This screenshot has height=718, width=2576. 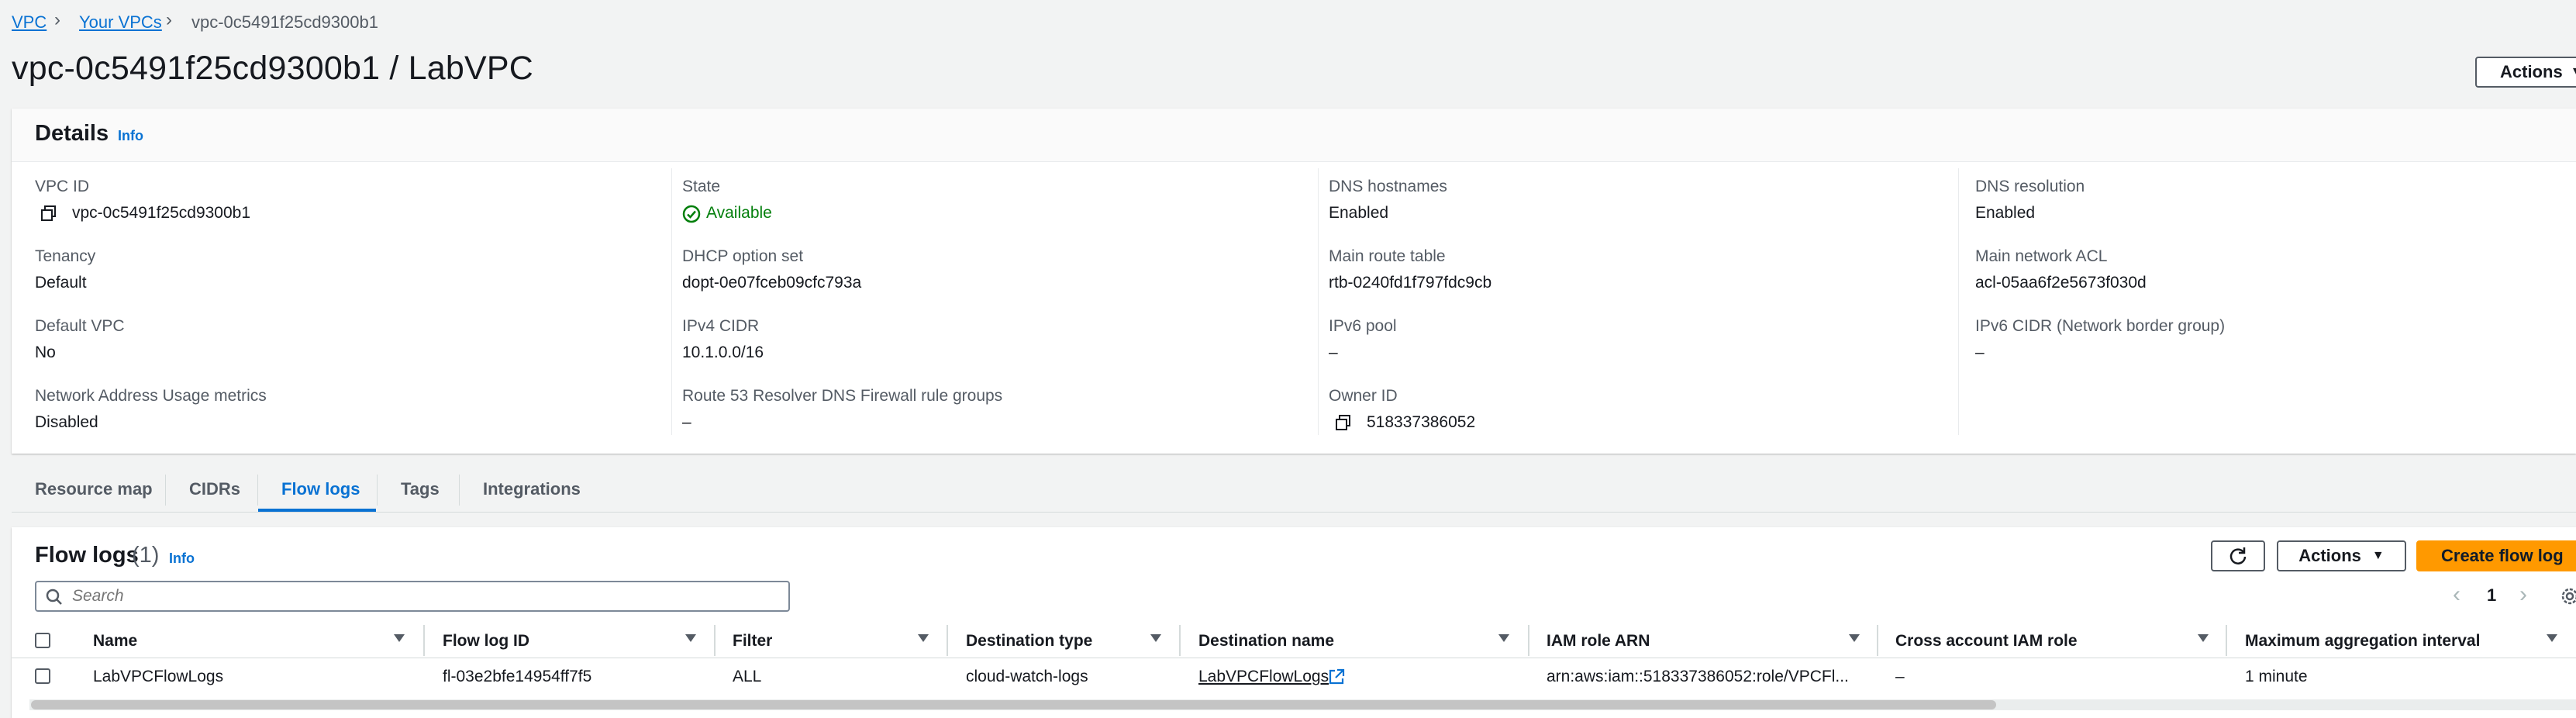 I want to click on breadcrumb-your-vpcs: Your VPCs, so click(x=120, y=22).